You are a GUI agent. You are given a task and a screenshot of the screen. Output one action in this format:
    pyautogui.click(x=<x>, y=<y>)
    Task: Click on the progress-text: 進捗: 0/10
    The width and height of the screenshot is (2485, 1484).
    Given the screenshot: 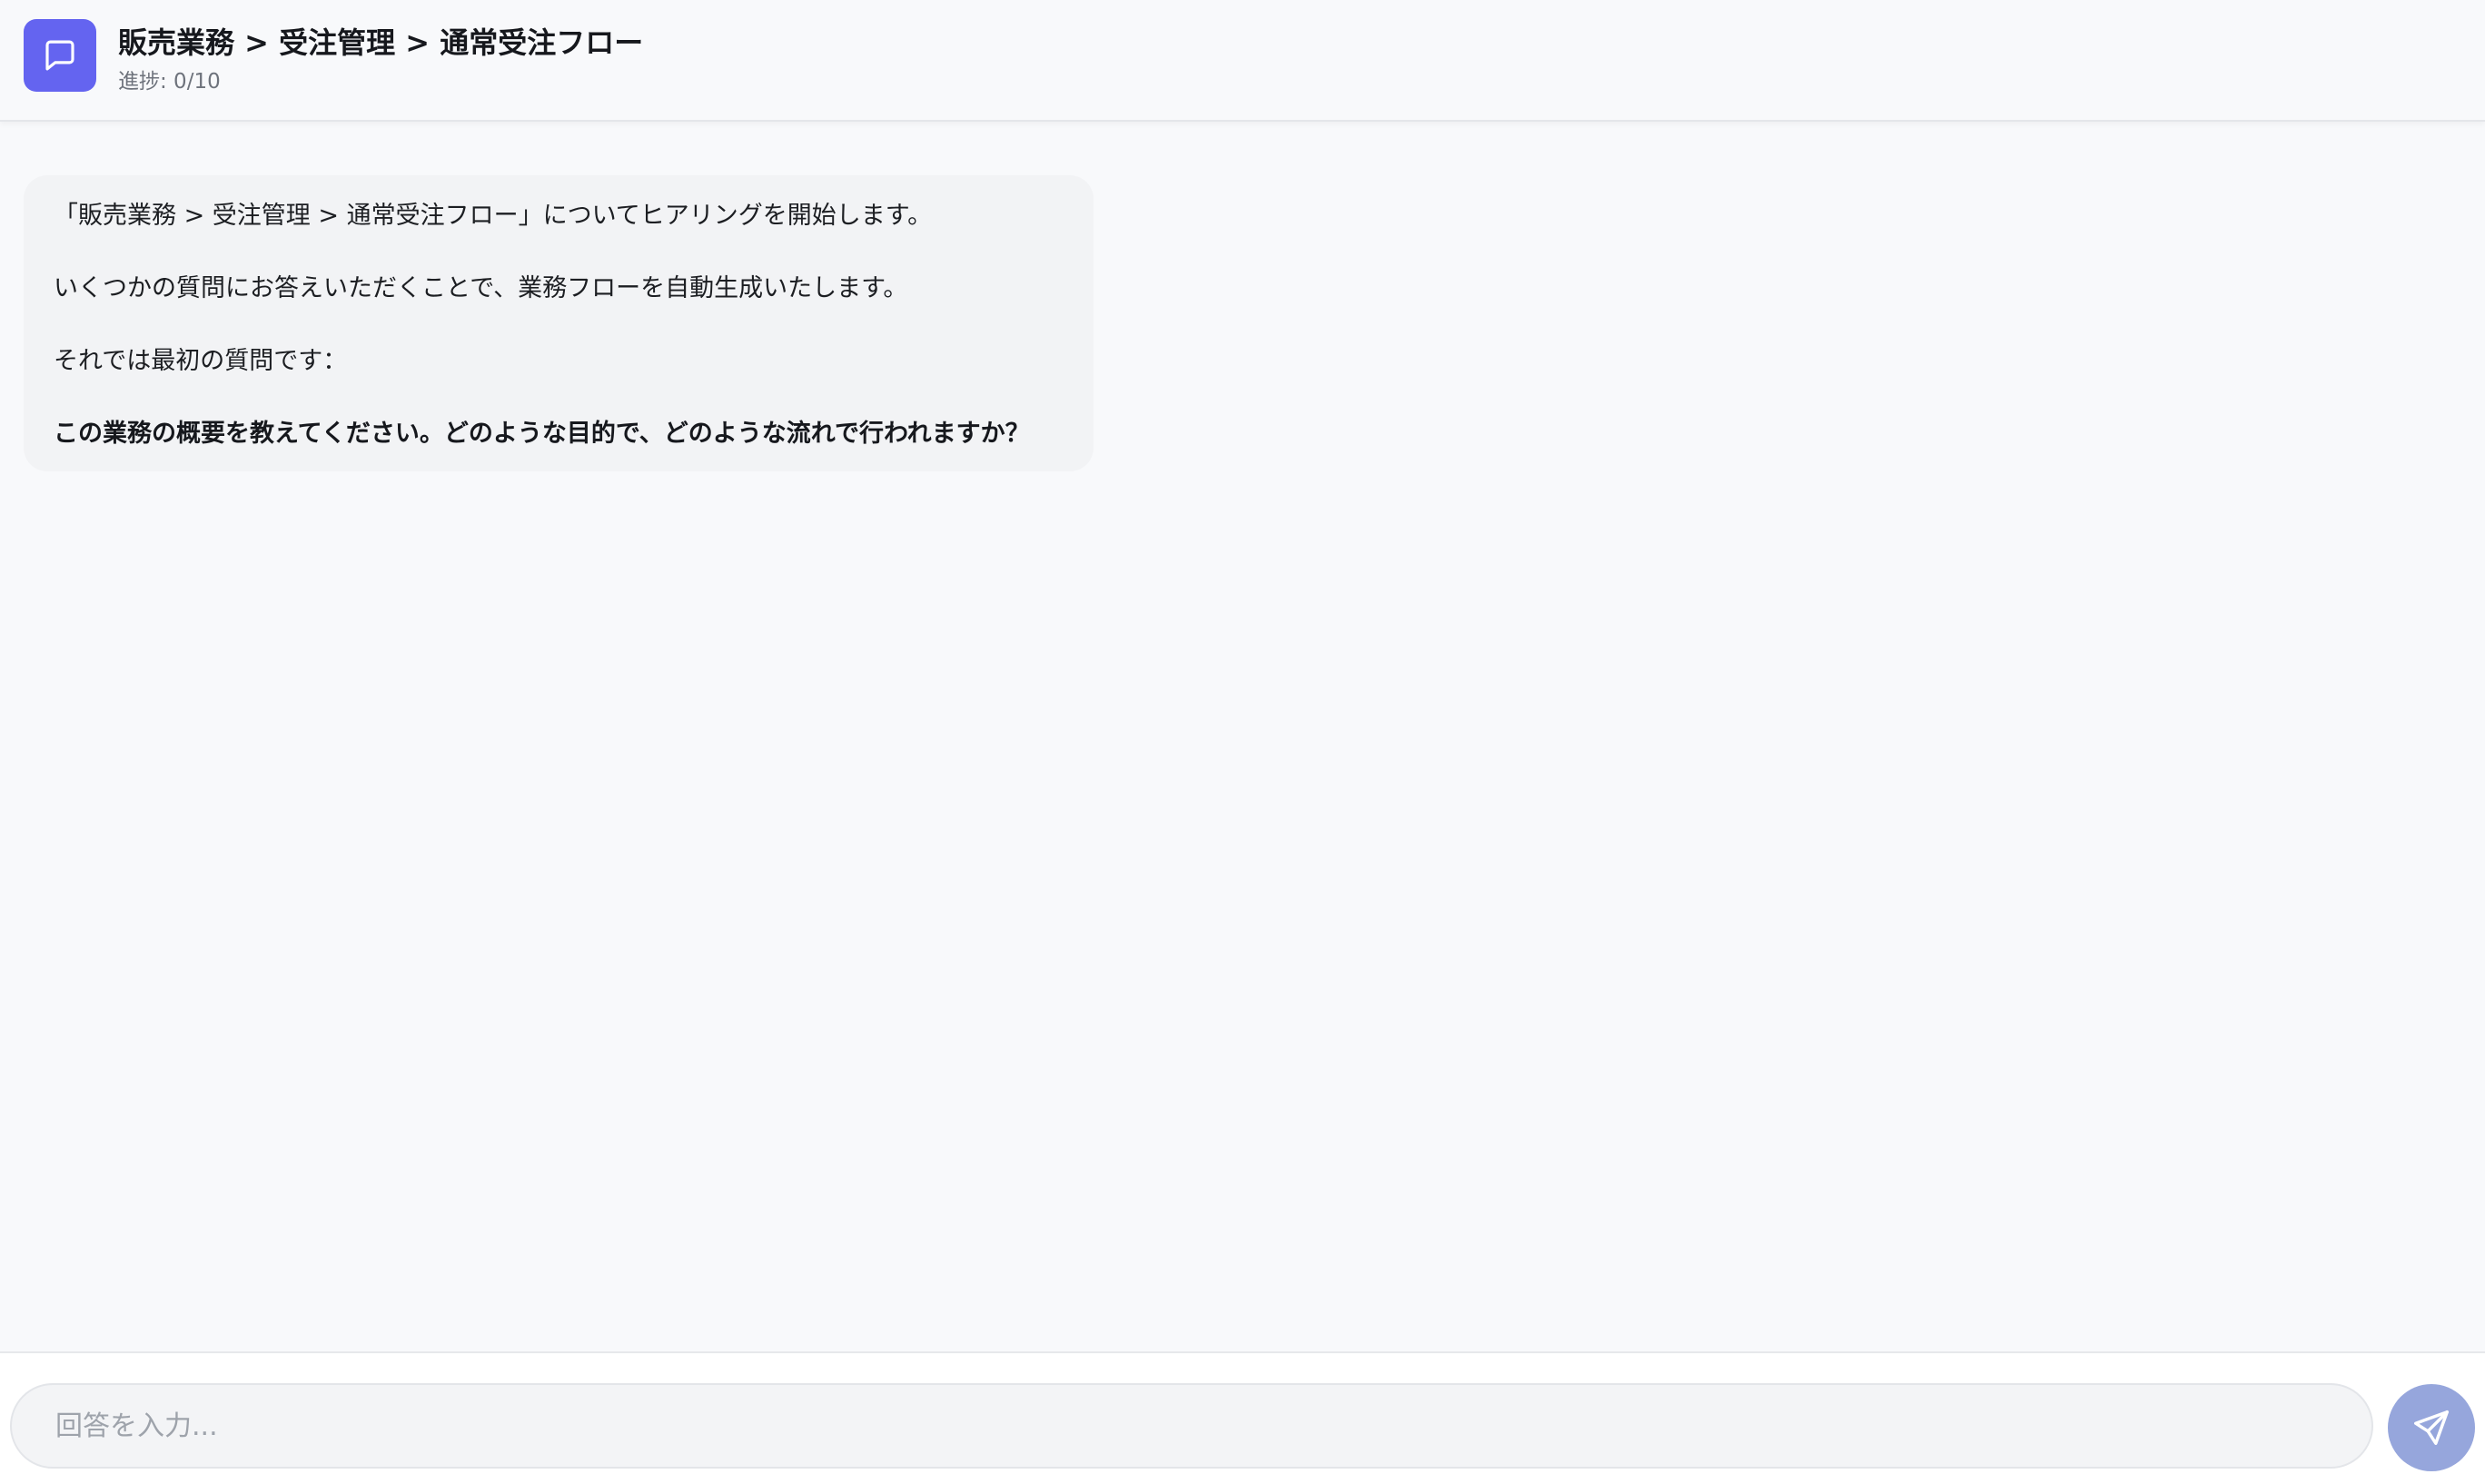 What is the action you would take?
    pyautogui.click(x=169, y=82)
    